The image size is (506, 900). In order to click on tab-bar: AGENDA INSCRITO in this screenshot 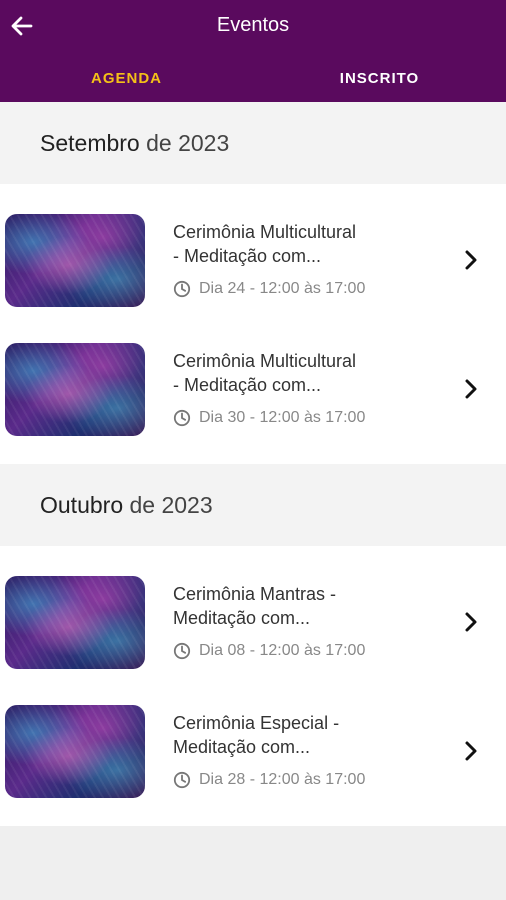, I will do `click(253, 79)`.